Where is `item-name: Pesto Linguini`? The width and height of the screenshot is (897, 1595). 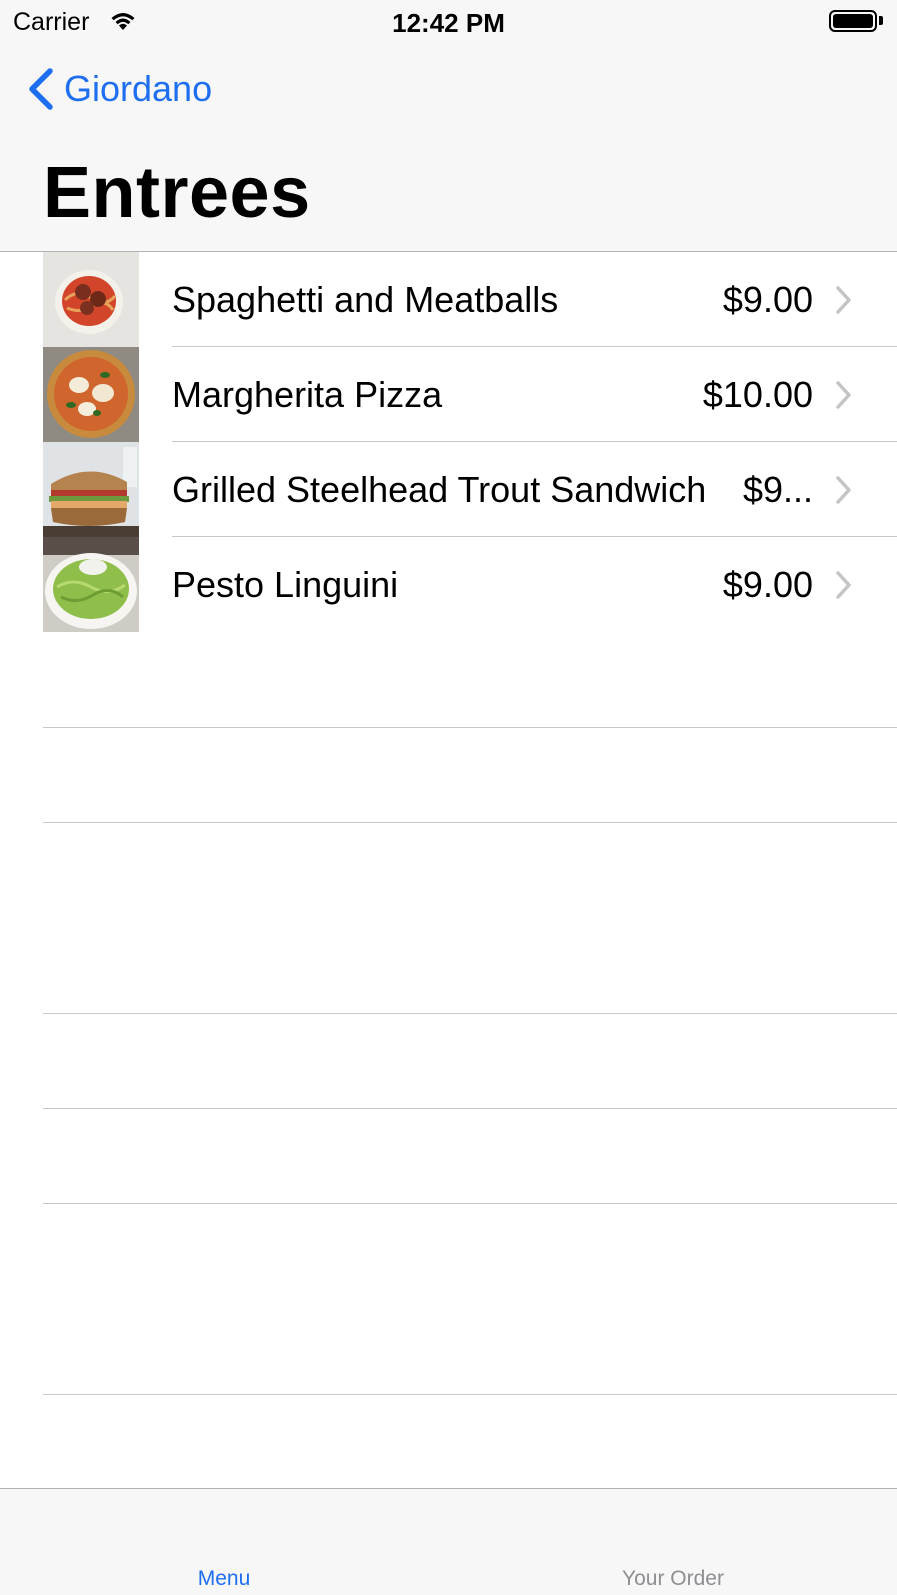 item-name: Pesto Linguini is located at coordinates (285, 584).